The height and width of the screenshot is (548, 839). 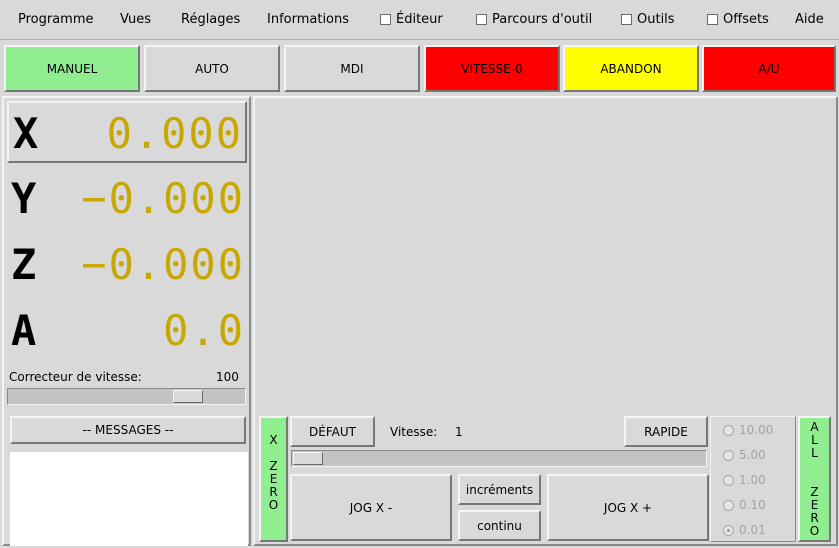 What do you see at coordinates (728, 530) in the screenshot?
I see `radio-selected-icon` at bounding box center [728, 530].